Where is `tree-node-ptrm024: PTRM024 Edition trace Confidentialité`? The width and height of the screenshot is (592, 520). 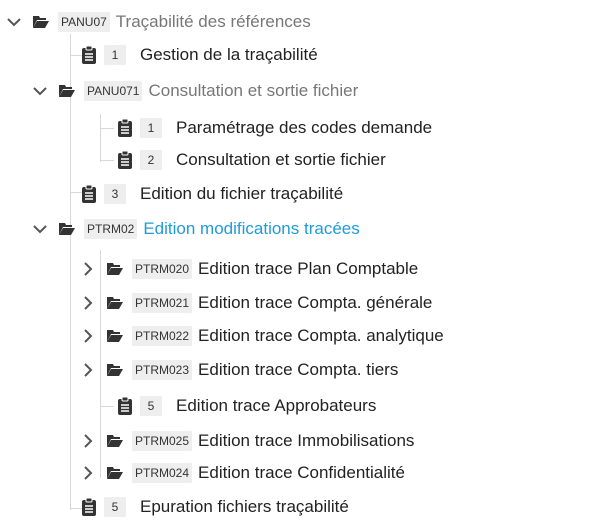
tree-node-ptrm024: PTRM024 Edition trace Confidentialité is located at coordinates (242, 473).